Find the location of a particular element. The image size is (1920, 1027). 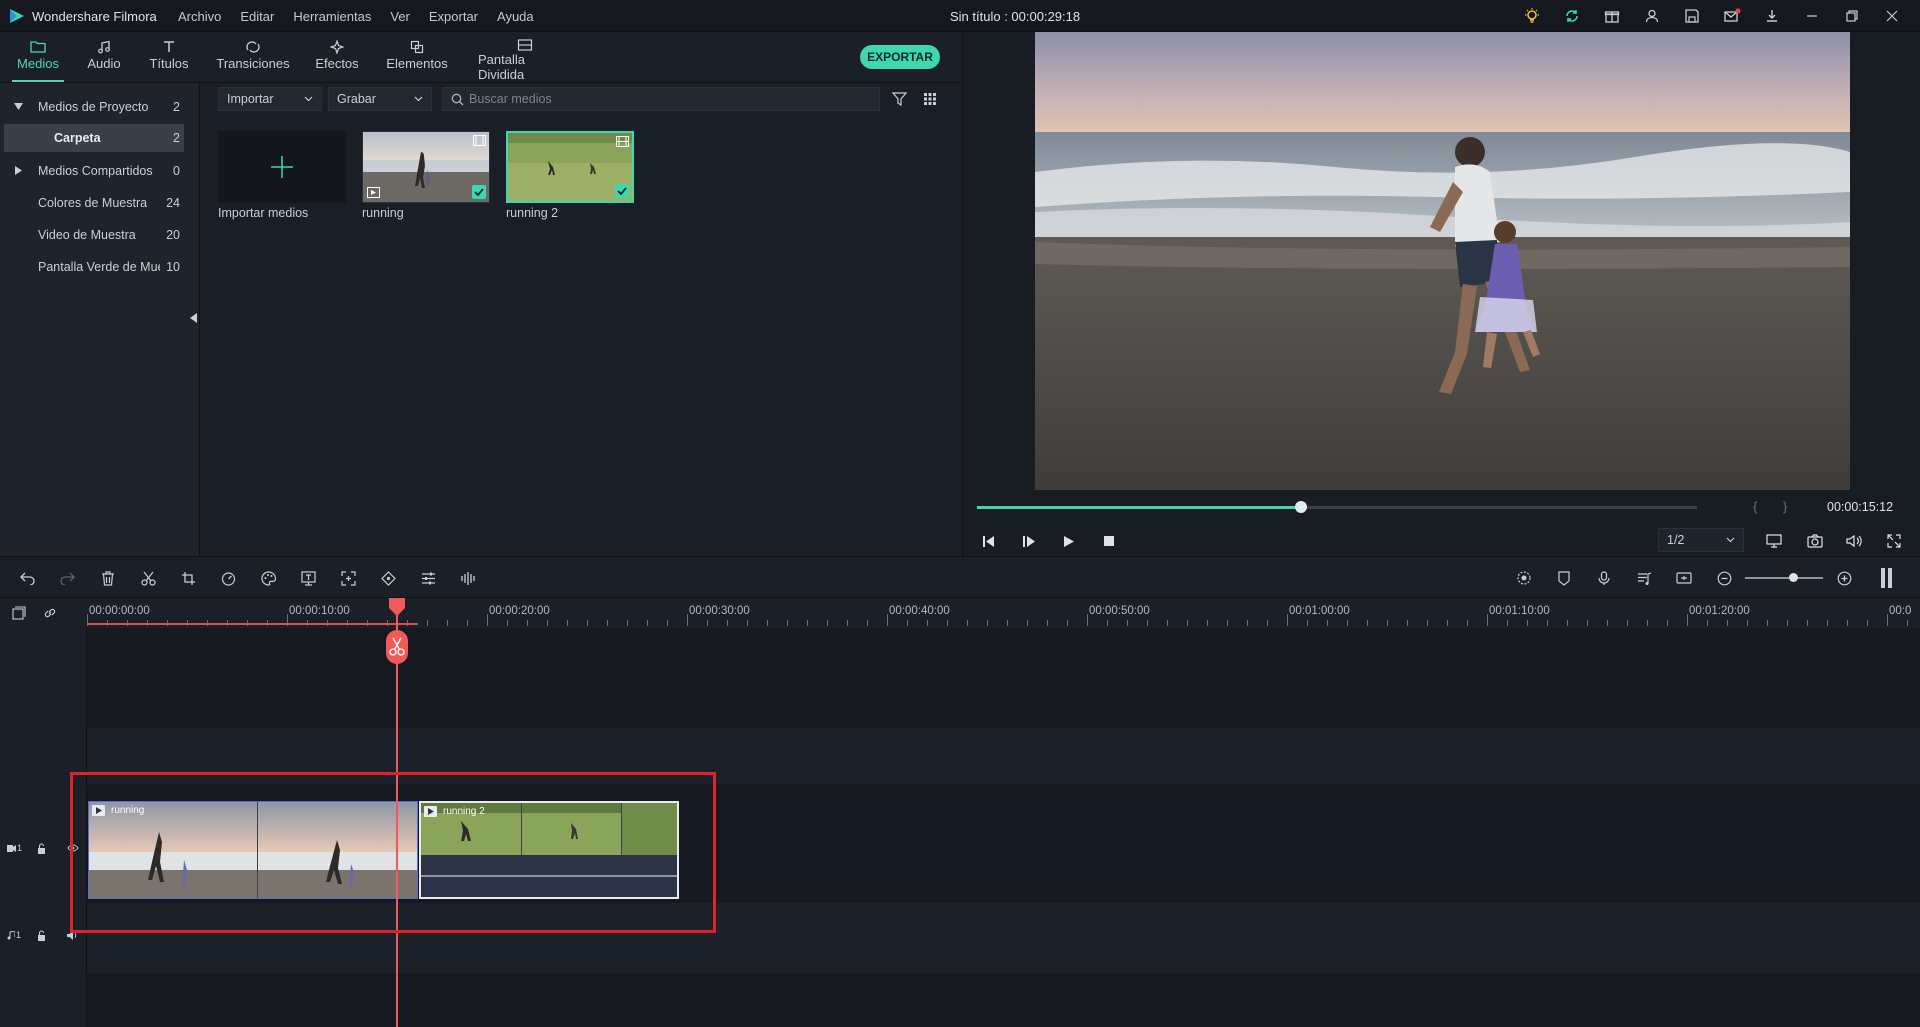

media-item-running: running is located at coordinates (426, 175).